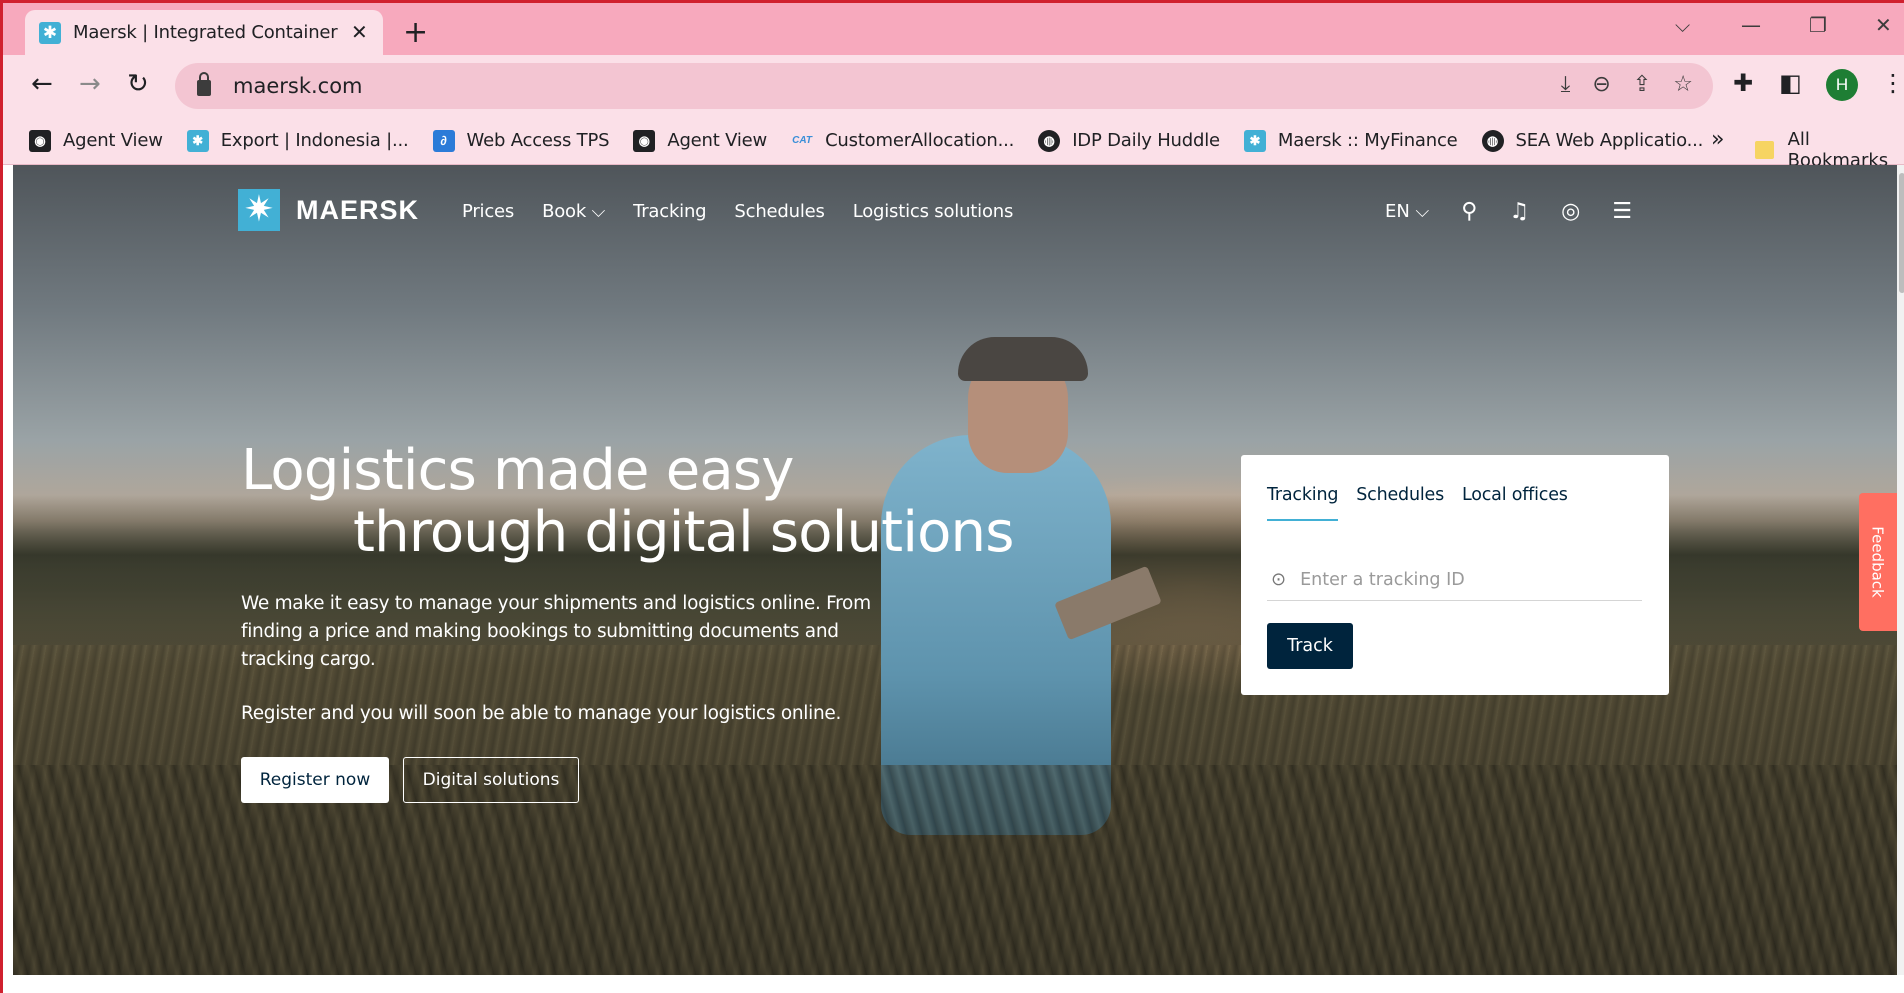 The height and width of the screenshot is (993, 1904). Describe the element at coordinates (1302, 503) in the screenshot. I see `tab-tracking: Tracking` at that location.